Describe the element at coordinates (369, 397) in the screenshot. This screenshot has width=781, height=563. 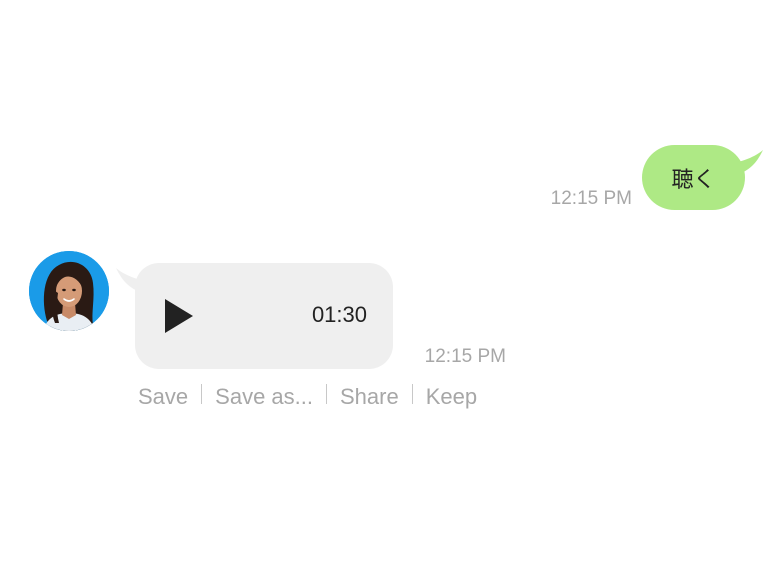
I see `share-button: Share` at that location.